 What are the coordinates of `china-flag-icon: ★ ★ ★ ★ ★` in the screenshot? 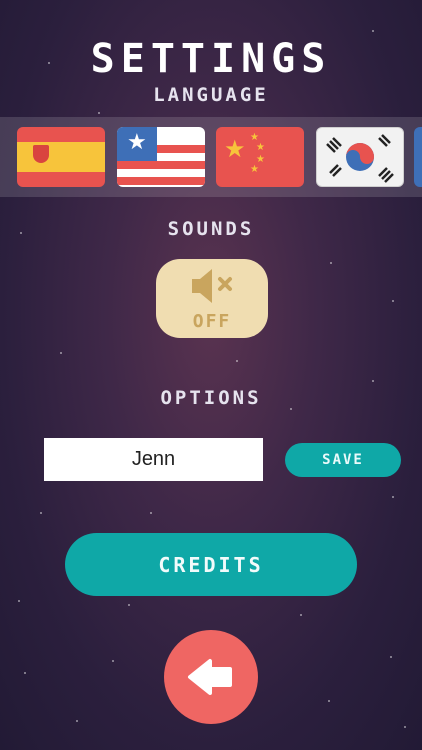 It's located at (260, 157).